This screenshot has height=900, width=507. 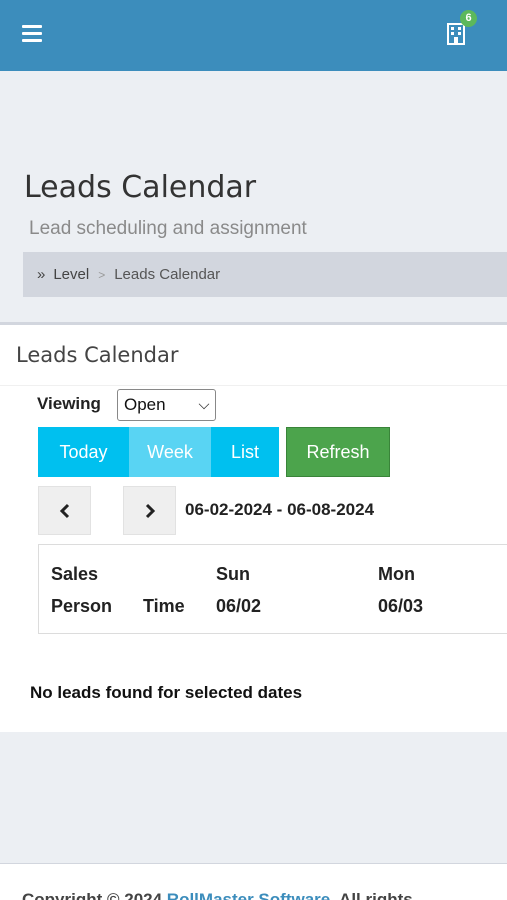 I want to click on next-week-button, so click(x=149, y=510).